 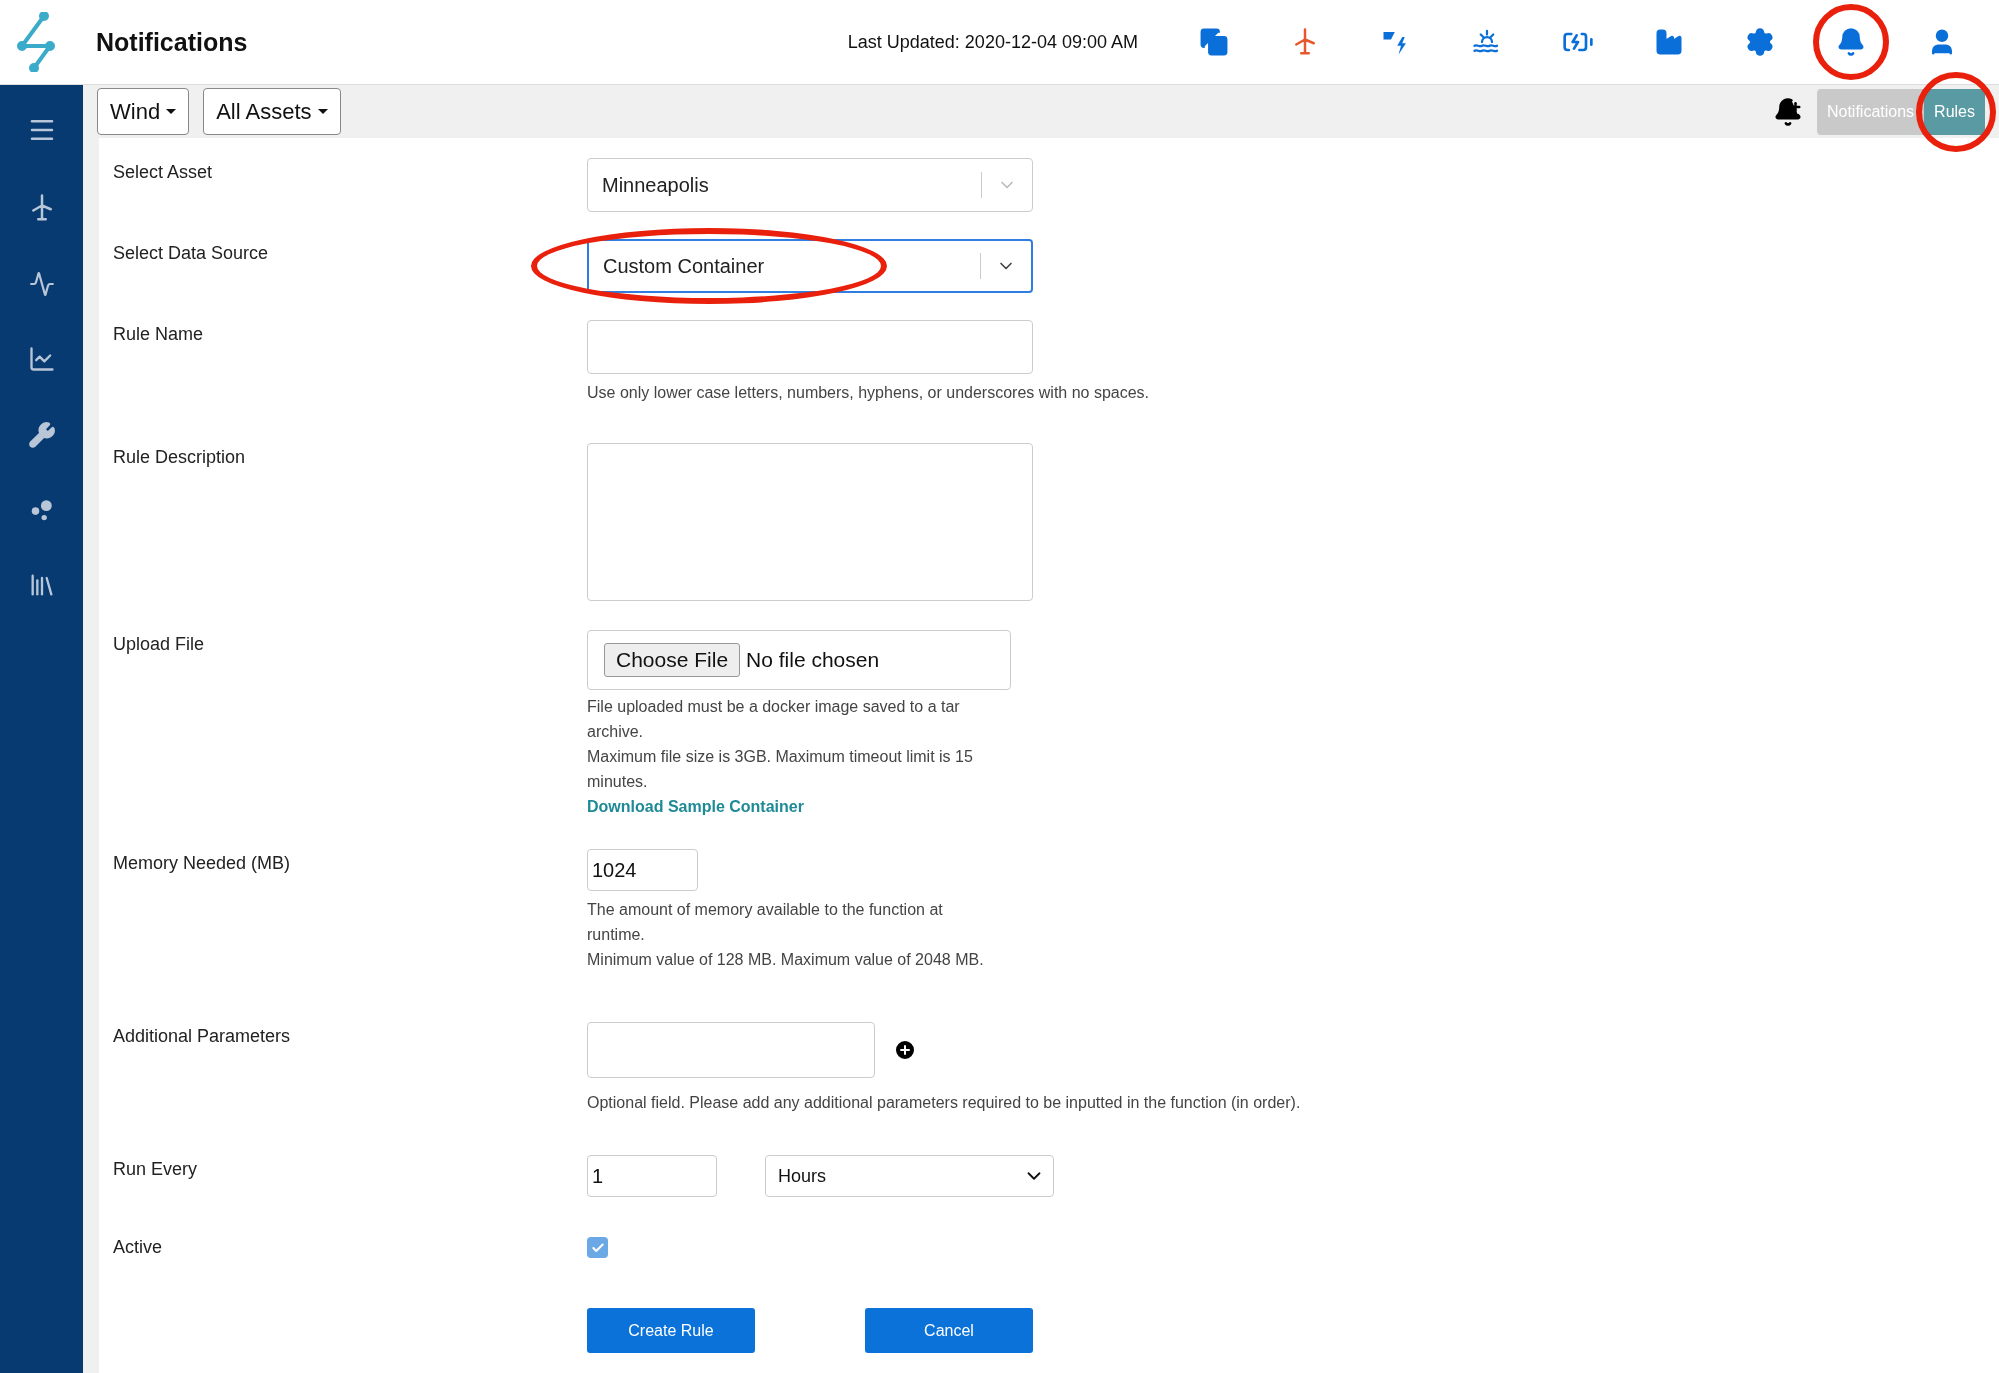 I want to click on field-label: Run Every, so click(x=156, y=1169).